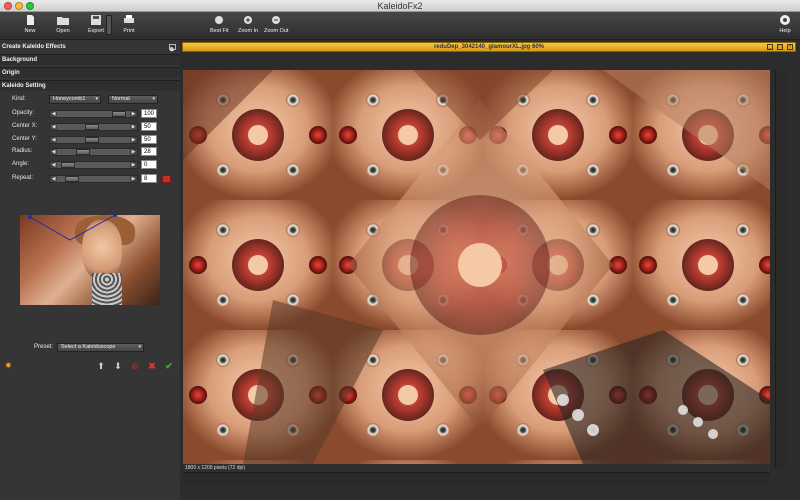  I want to click on section-origin-label: Origin, so click(11, 73).